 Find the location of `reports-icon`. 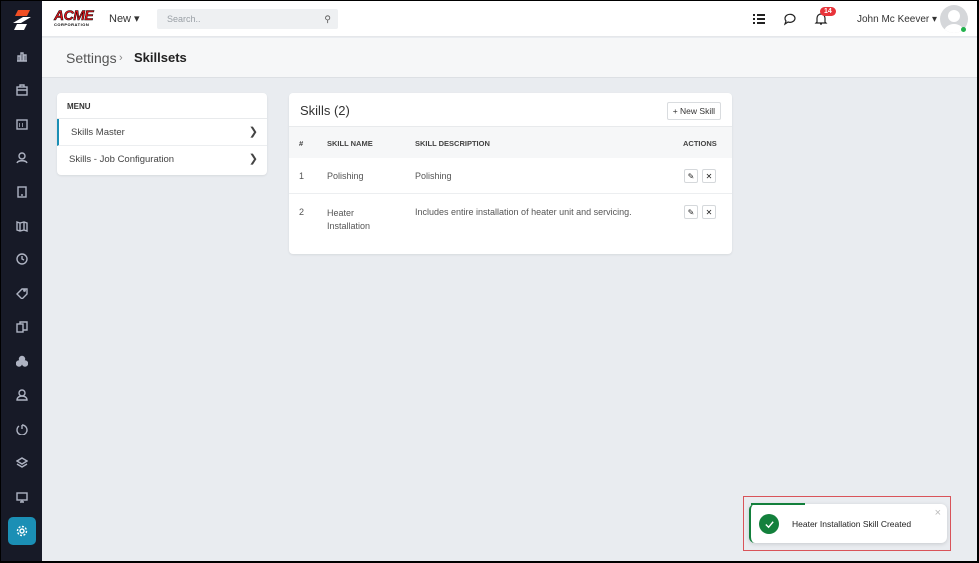

reports-icon is located at coordinates (22, 56).